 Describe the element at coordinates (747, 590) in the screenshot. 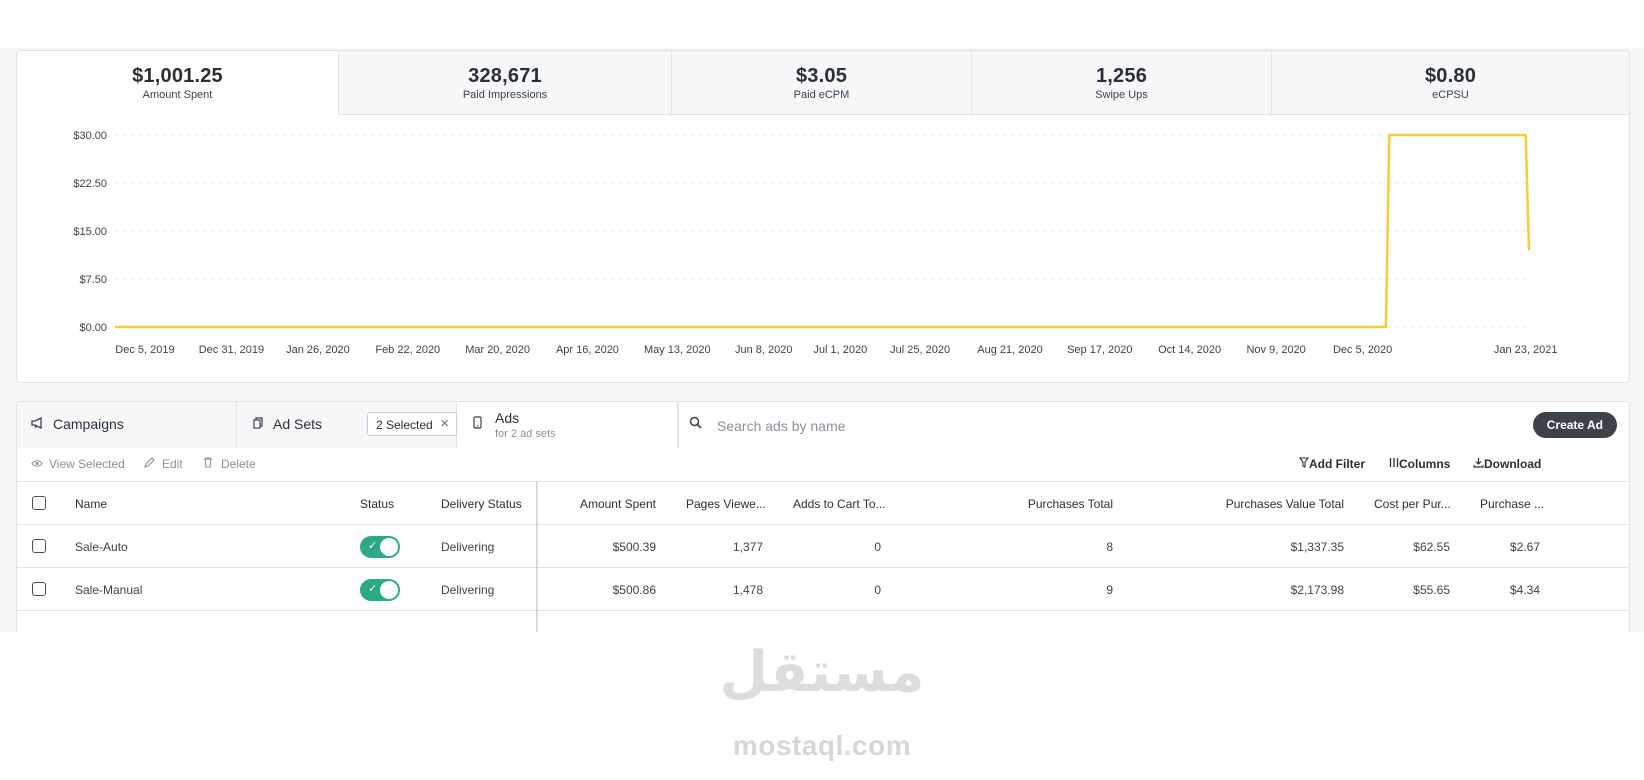

I see `pages-viewed: 1,478` at that location.